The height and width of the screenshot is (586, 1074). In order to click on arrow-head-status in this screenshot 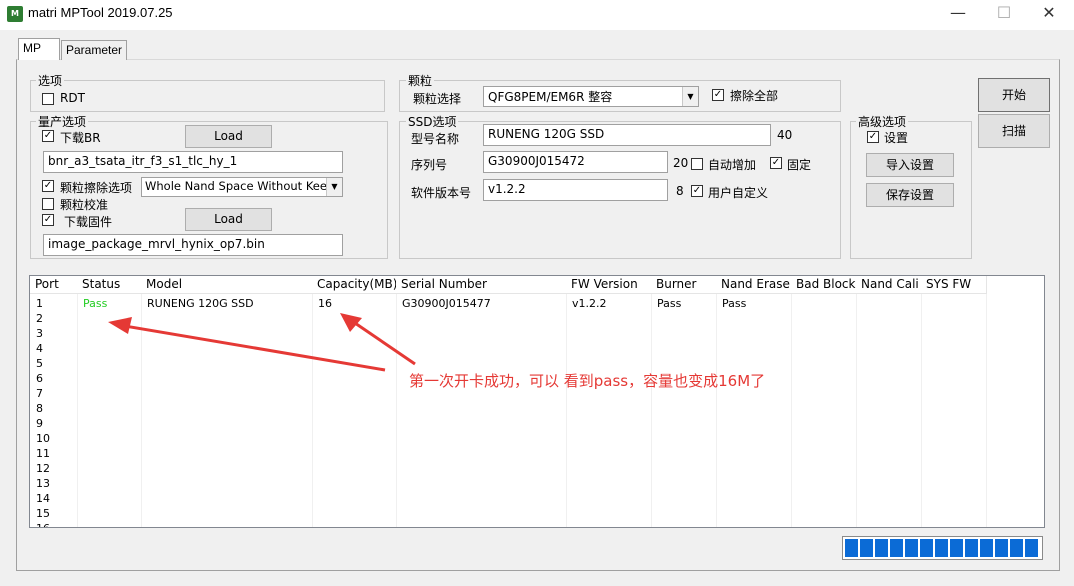, I will do `click(120, 325)`.